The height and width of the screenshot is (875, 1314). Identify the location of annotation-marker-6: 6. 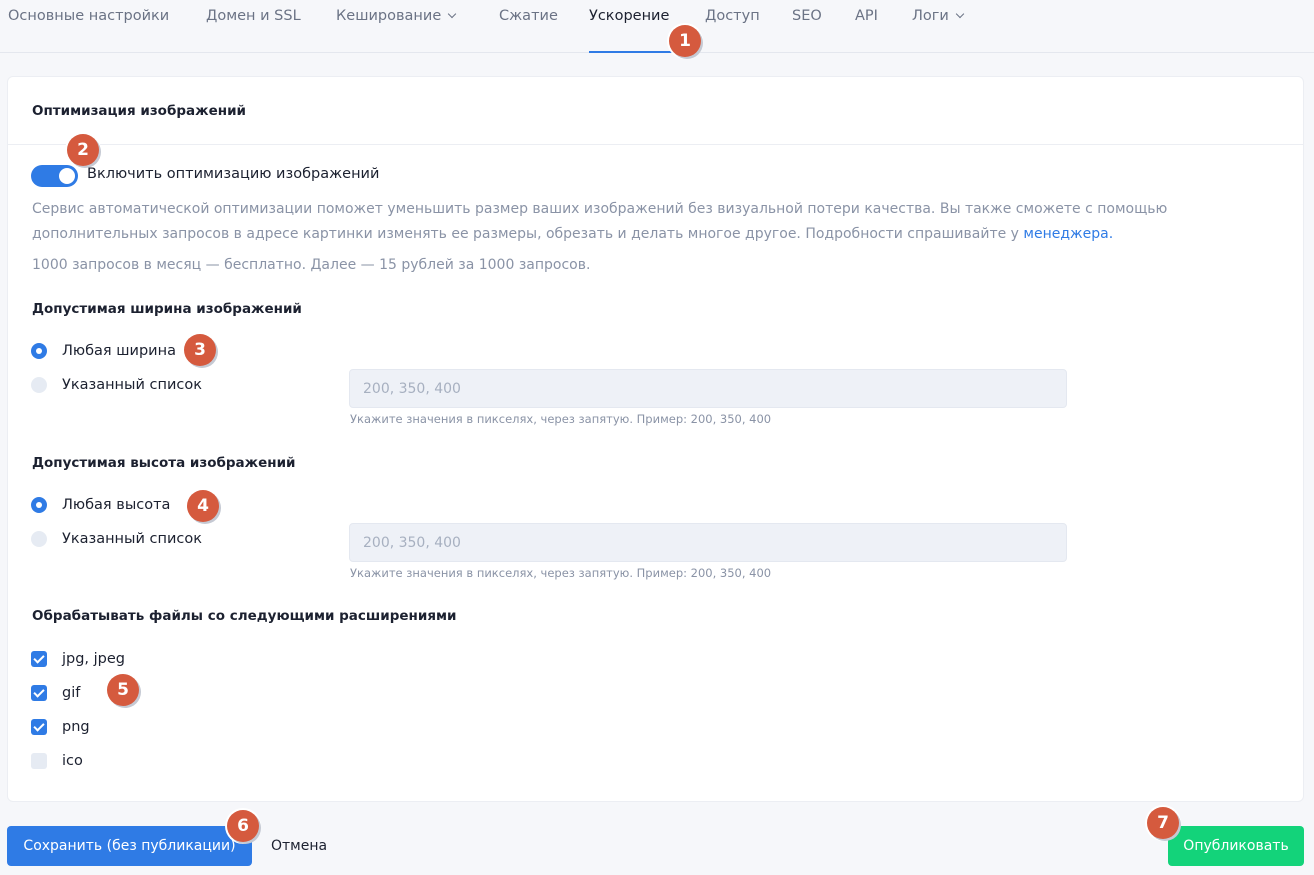
(243, 826).